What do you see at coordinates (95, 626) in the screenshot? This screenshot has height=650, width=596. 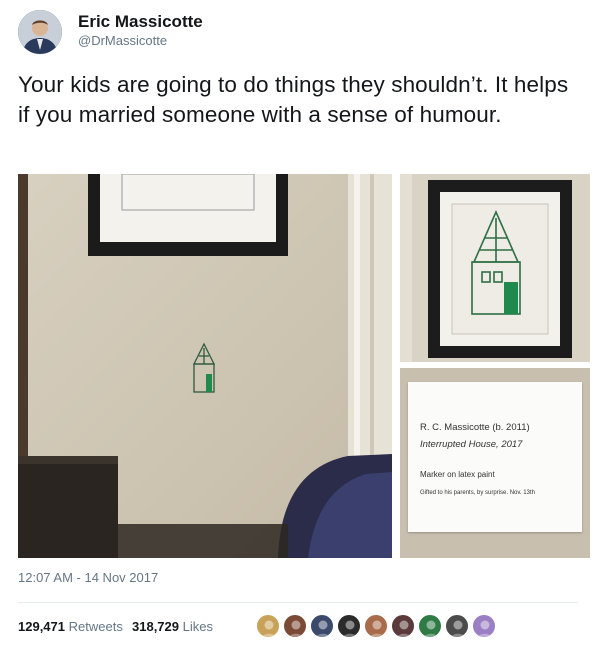 I see `retweets-label: Retweets` at bounding box center [95, 626].